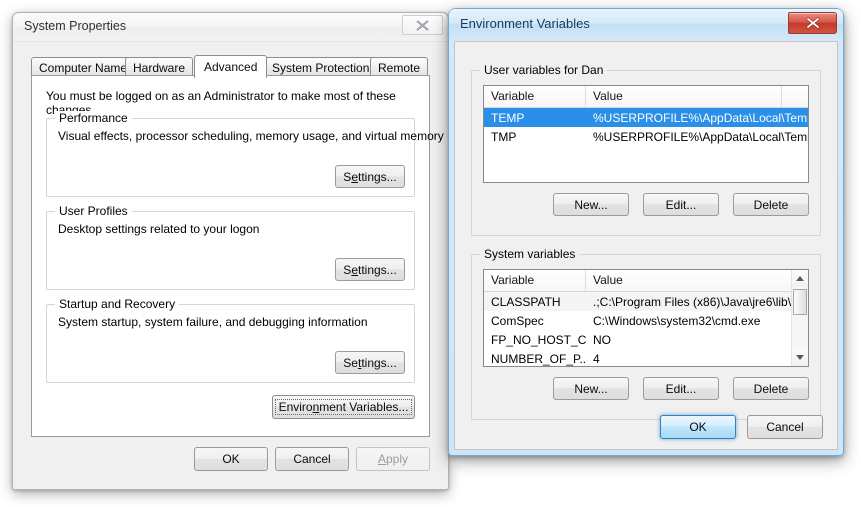 This screenshot has width=861, height=507. Describe the element at coordinates (795, 96) in the screenshot. I see `column-header-filler` at that location.